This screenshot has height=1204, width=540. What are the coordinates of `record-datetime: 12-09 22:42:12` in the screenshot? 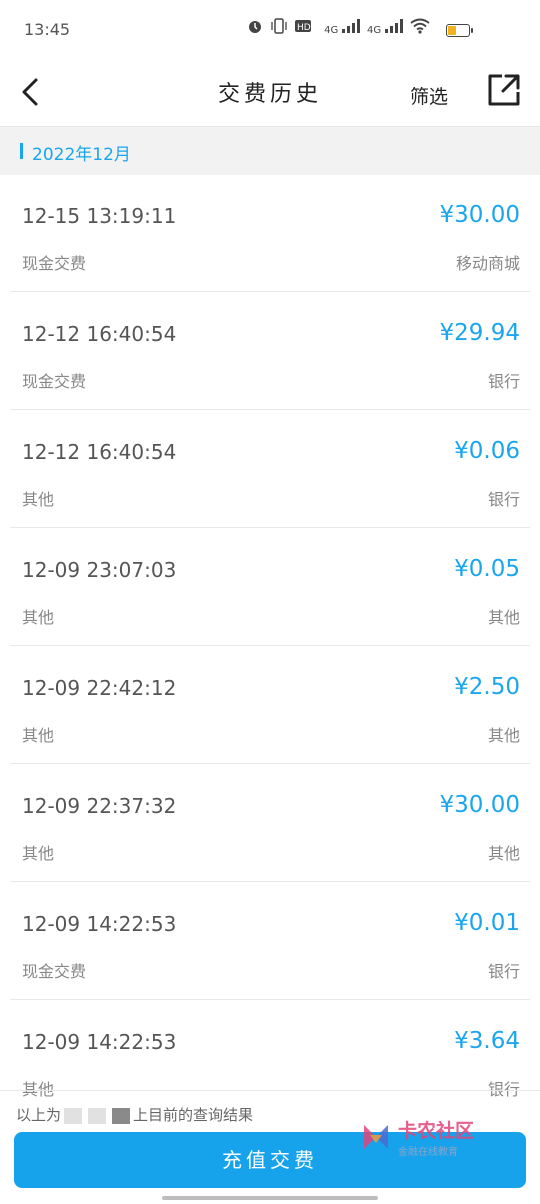 It's located at (99, 688).